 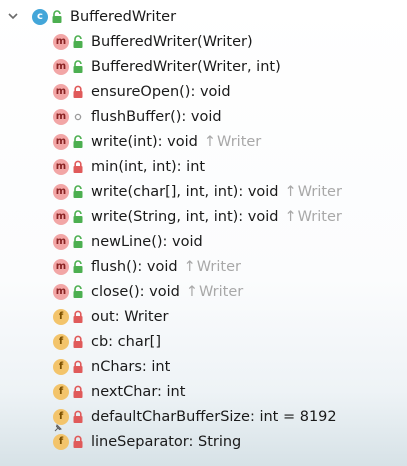 I want to click on item-label: flush(): void, so click(x=134, y=266).